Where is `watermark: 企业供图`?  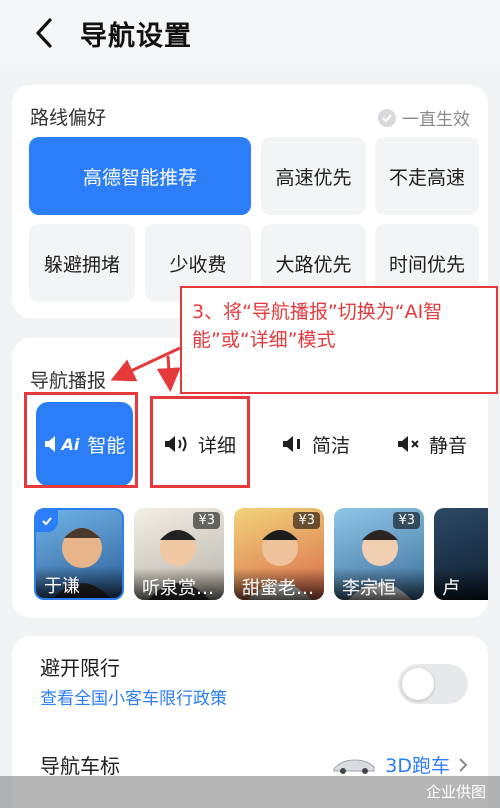
watermark: 企业供图 is located at coordinates (455, 792).